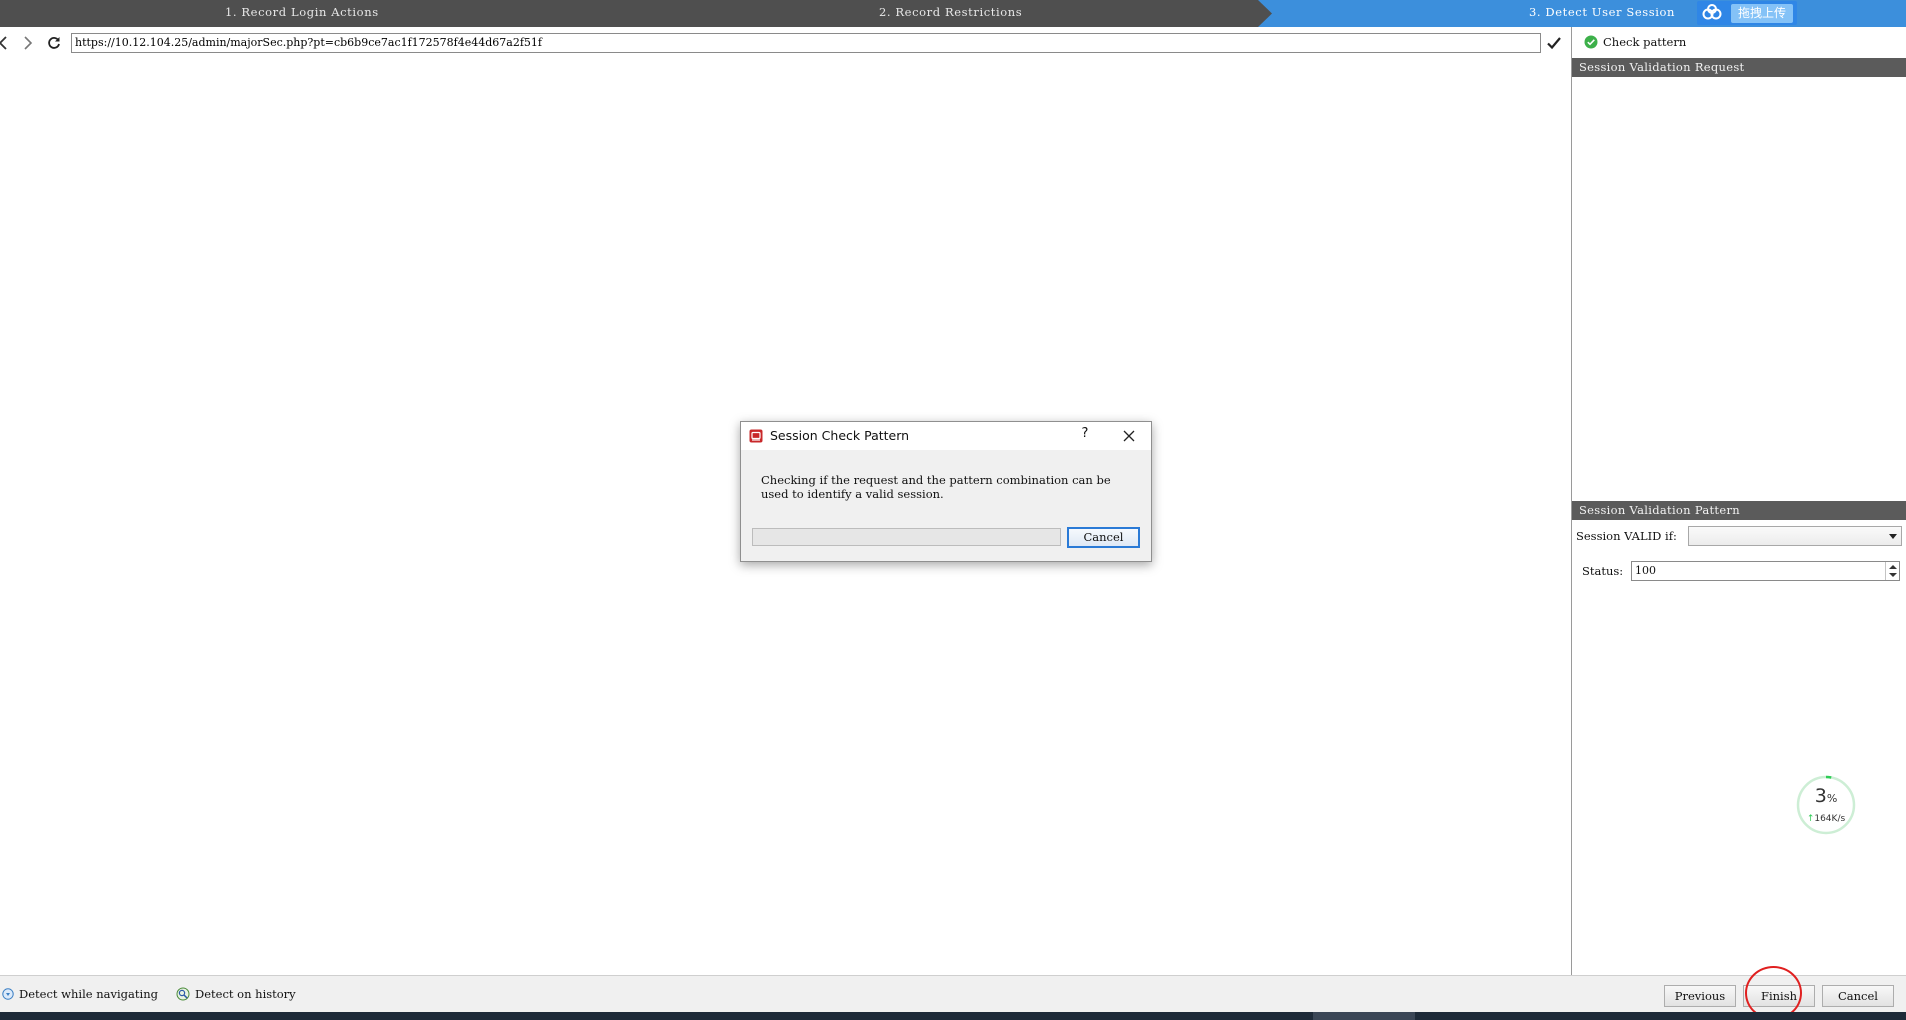 This screenshot has height=1020, width=1906. What do you see at coordinates (1739, 67) in the screenshot?
I see `section-header-validation-request: Session Validation Request` at bounding box center [1739, 67].